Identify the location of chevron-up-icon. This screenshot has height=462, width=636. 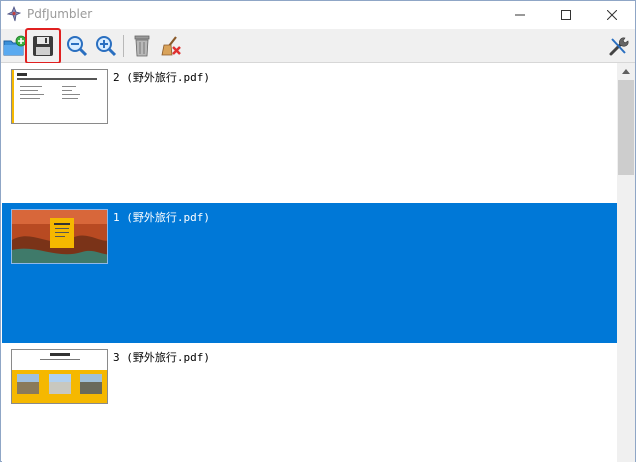
(626, 71).